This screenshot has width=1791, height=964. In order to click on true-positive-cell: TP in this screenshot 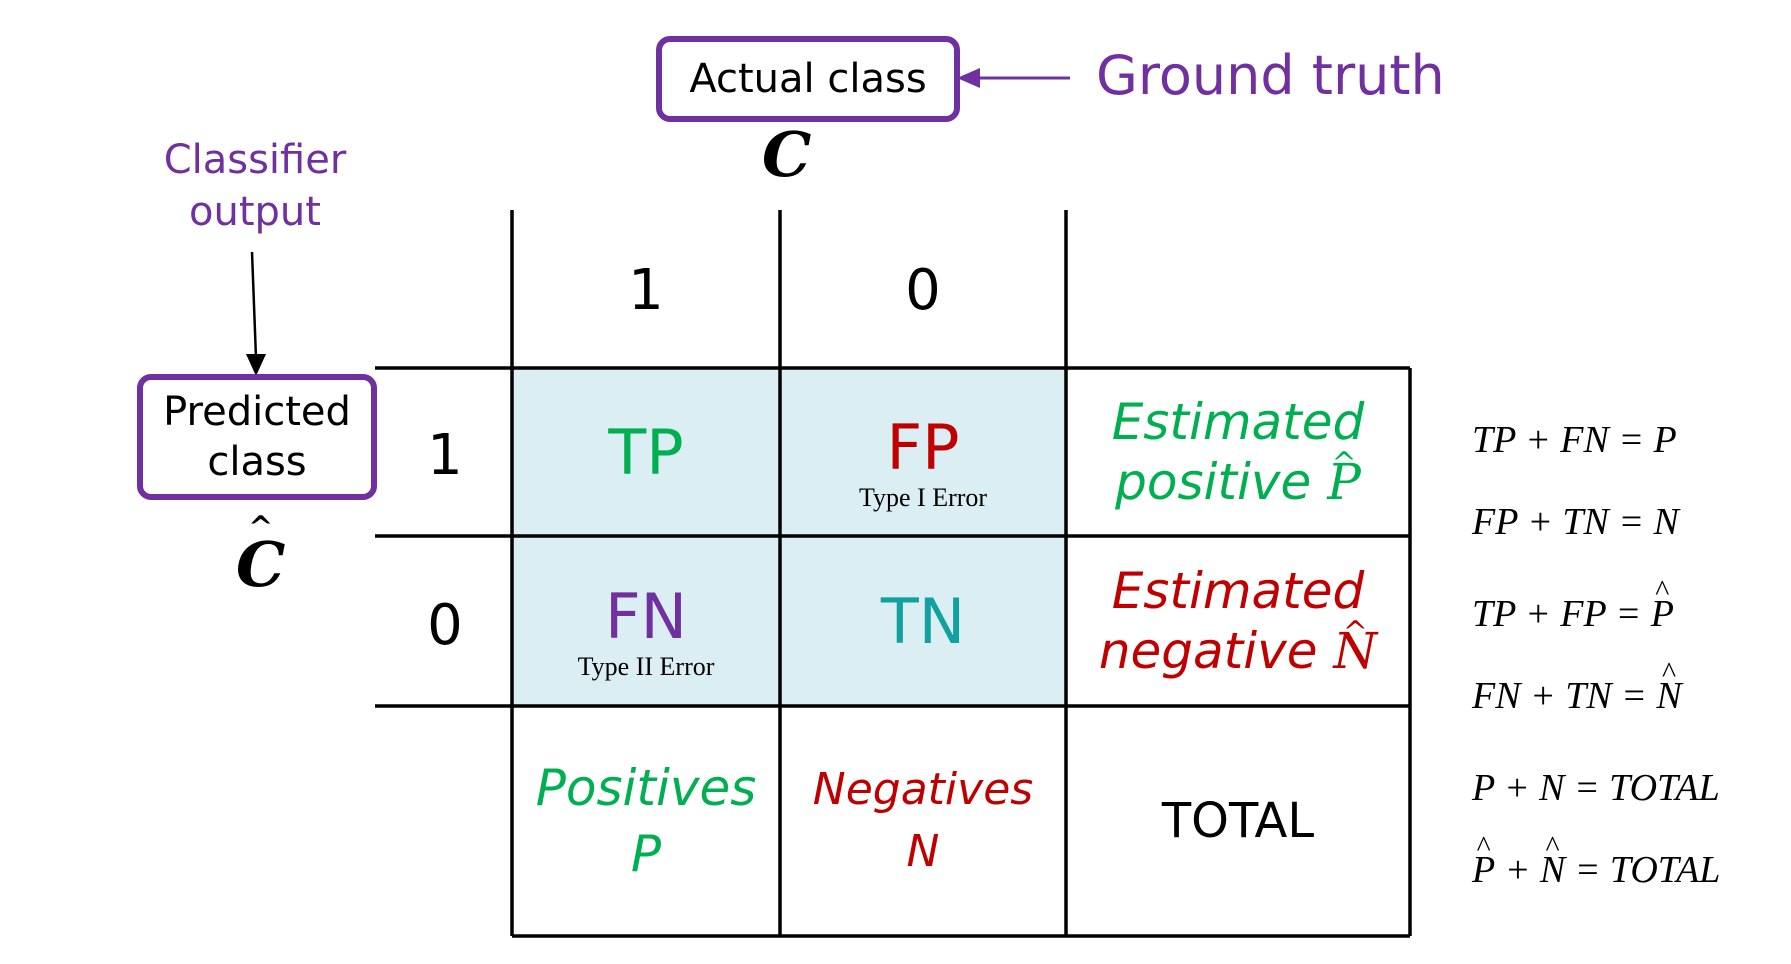, I will do `click(646, 452)`.